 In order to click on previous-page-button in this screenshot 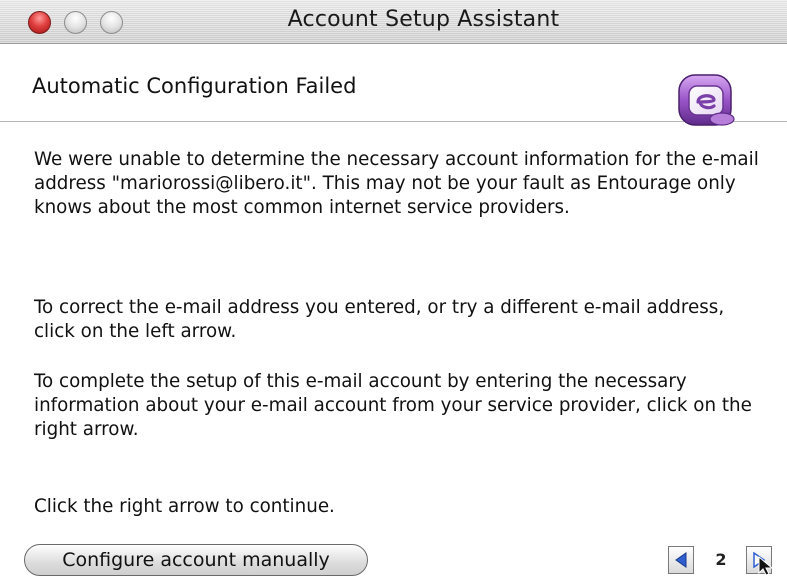, I will do `click(681, 560)`.